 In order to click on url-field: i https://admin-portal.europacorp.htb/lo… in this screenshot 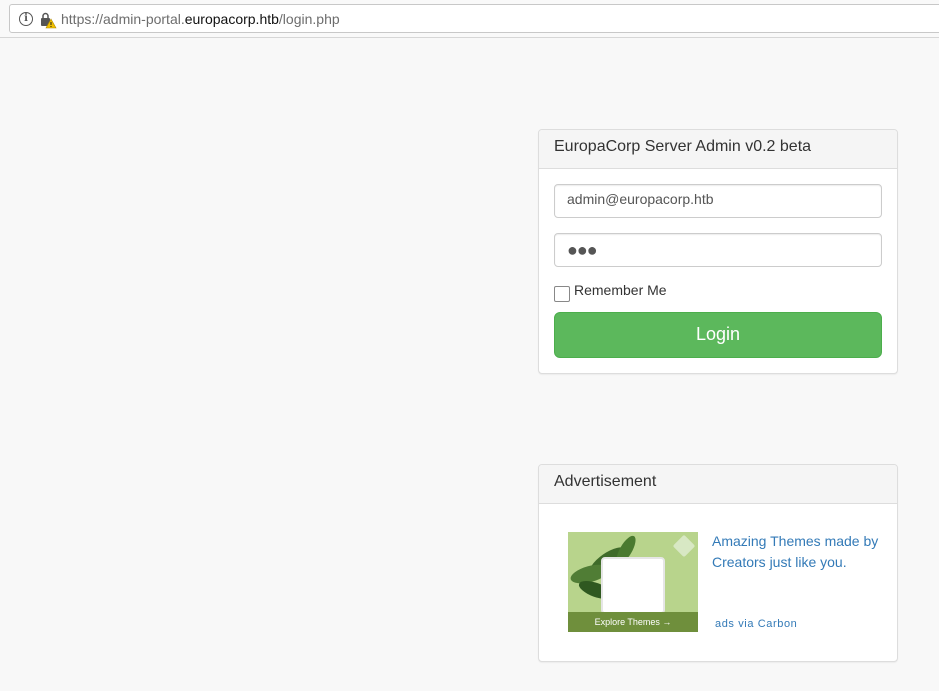, I will do `click(474, 18)`.